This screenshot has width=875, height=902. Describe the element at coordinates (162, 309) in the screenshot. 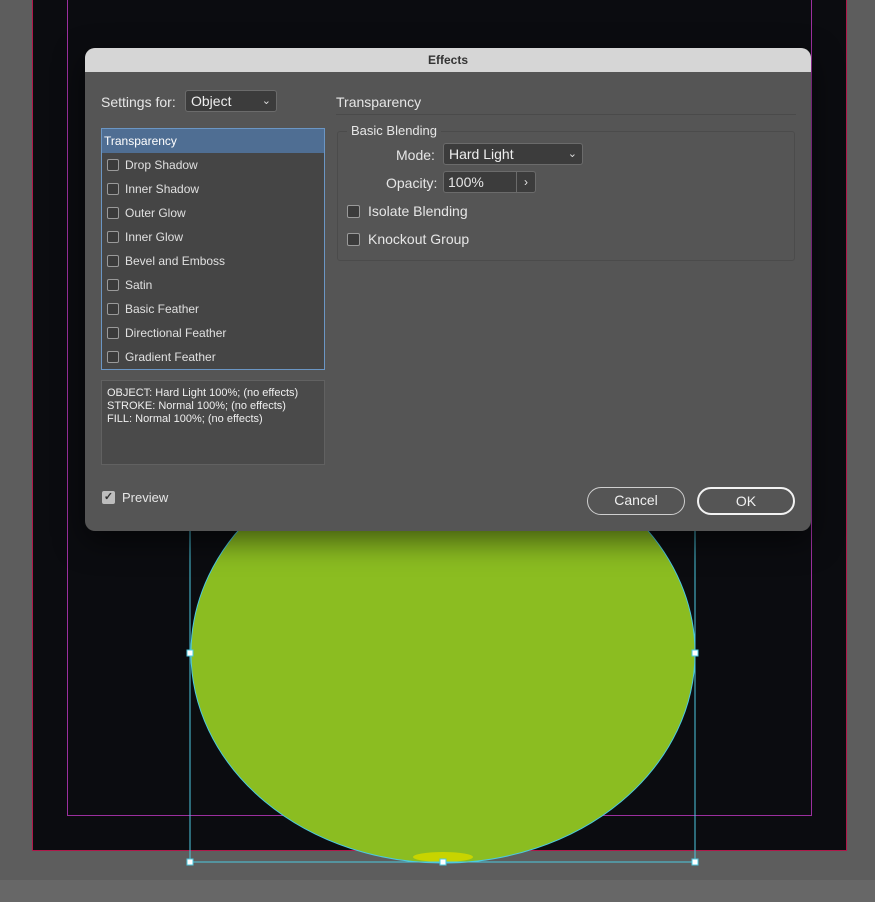

I see `effect-item-label: Basic Feather` at that location.